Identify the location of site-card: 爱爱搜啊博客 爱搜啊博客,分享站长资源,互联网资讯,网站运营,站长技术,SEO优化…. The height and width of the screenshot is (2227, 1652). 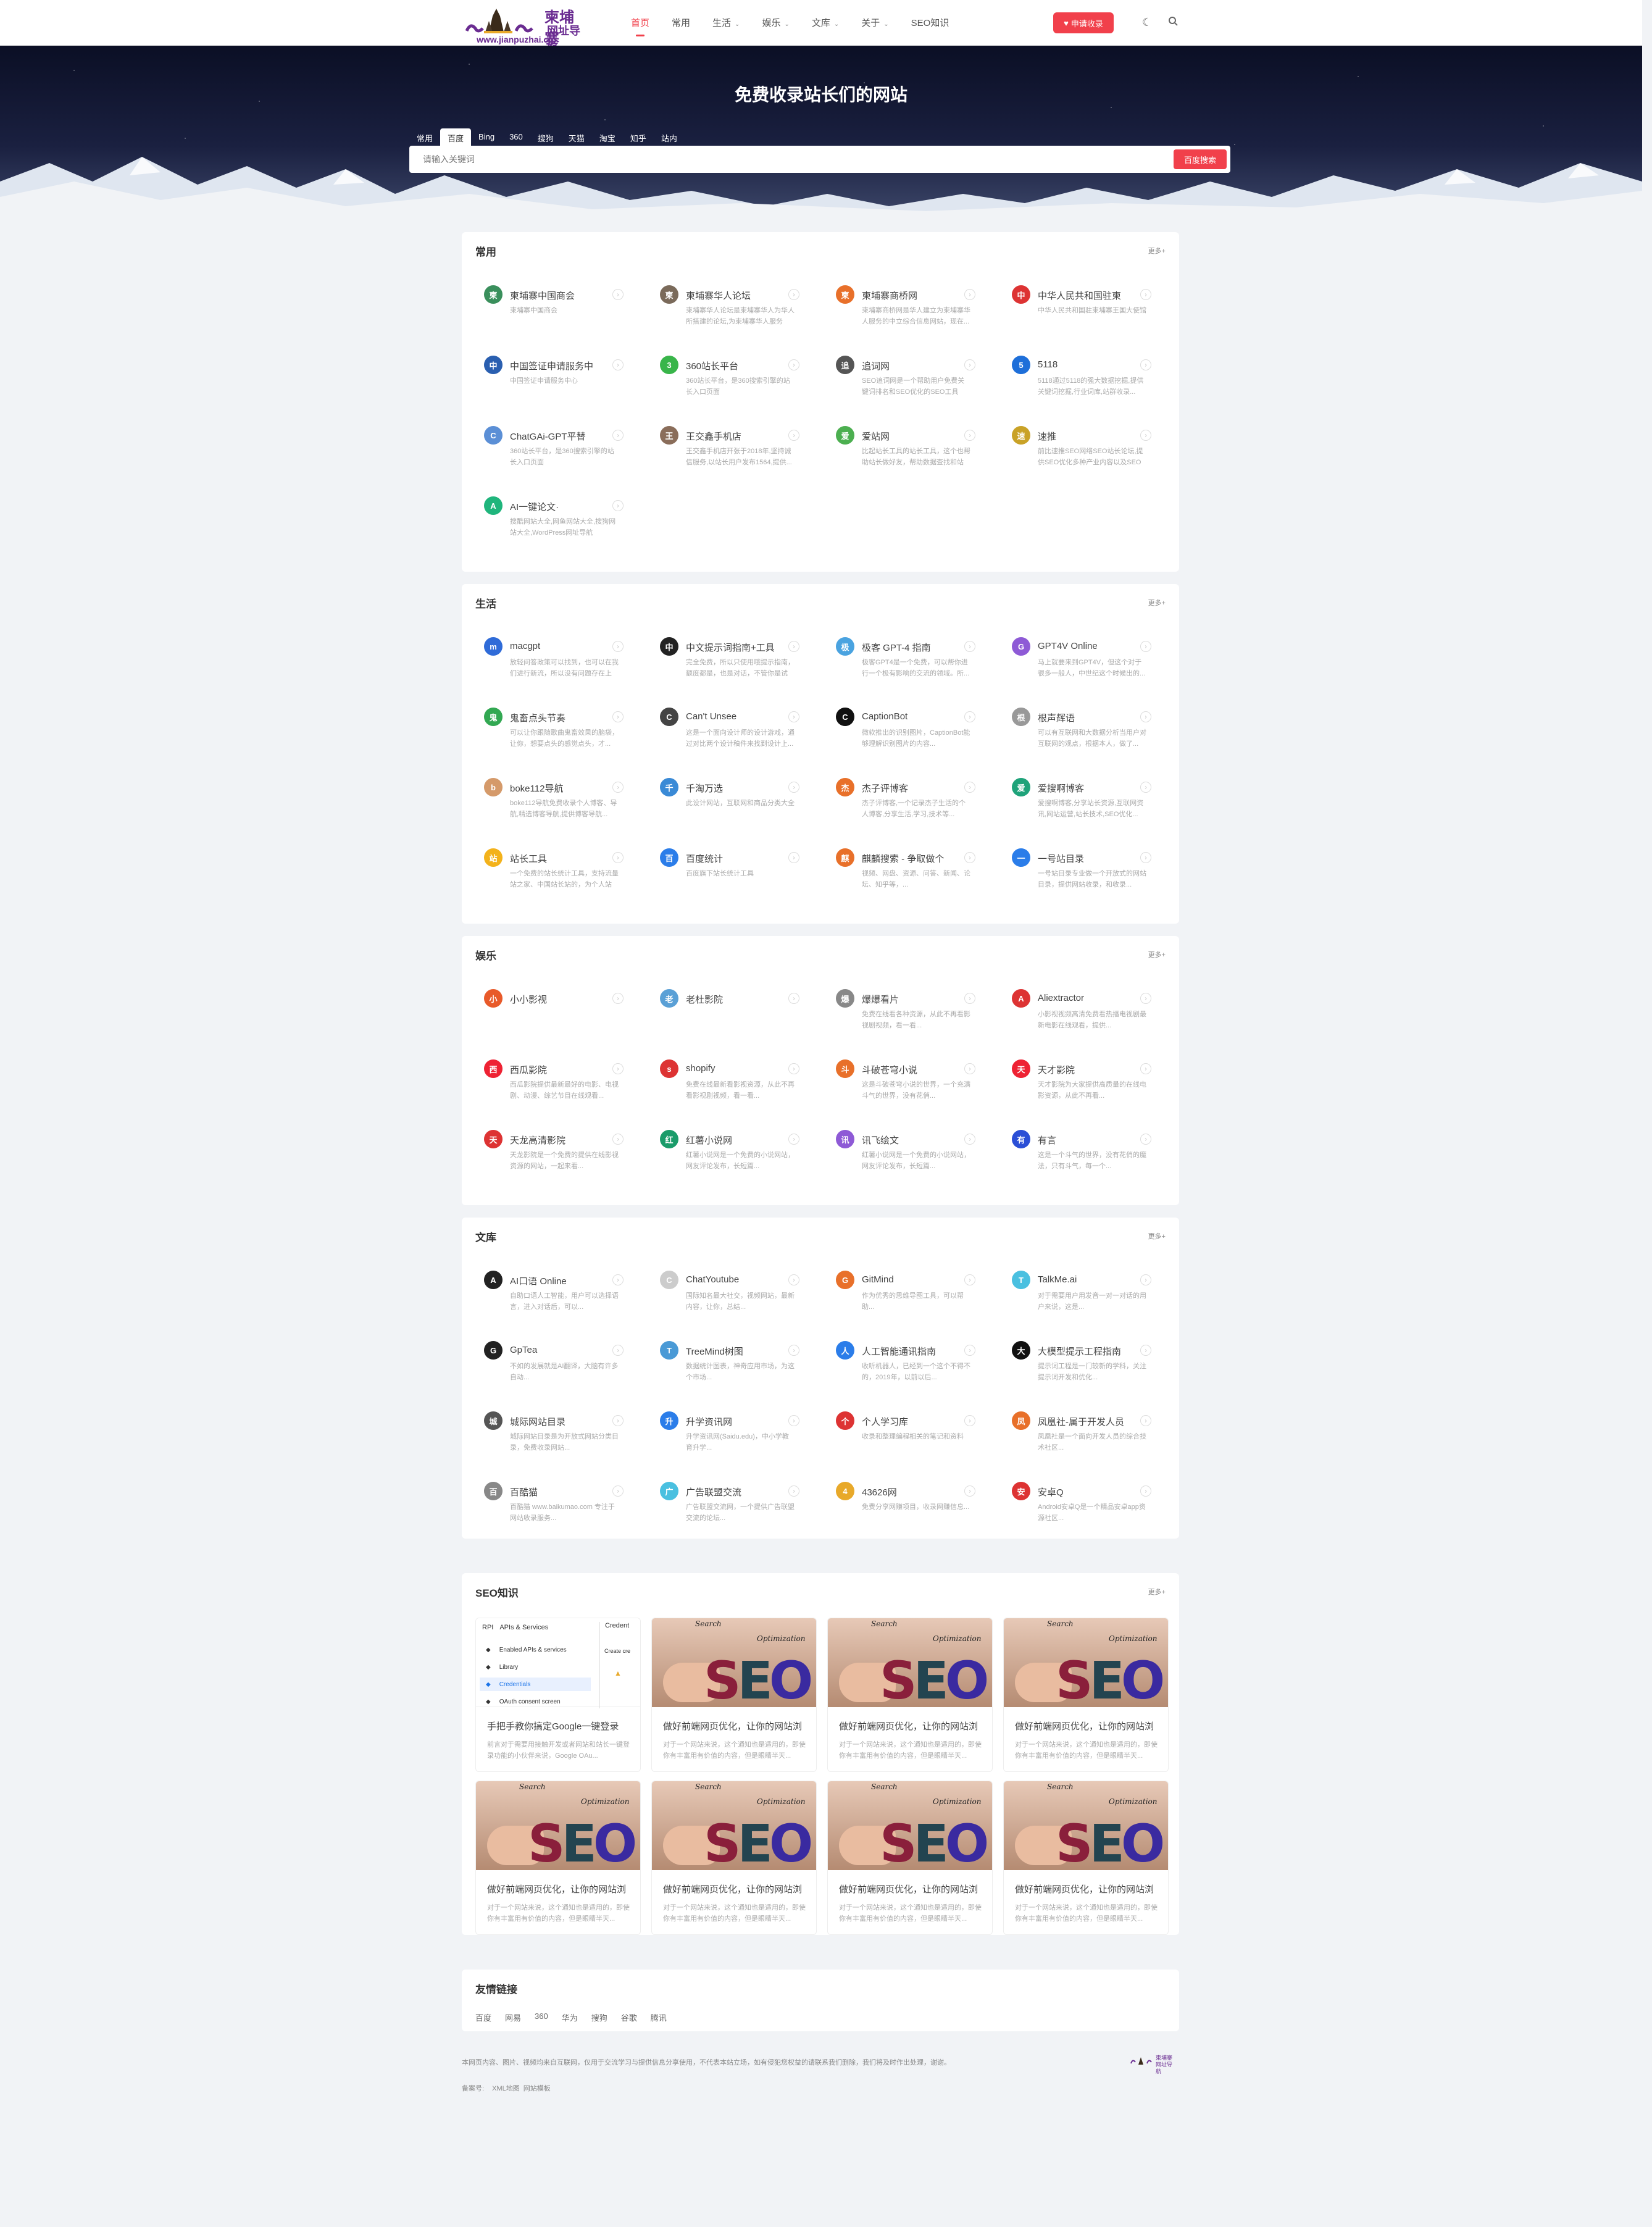
(1081, 806).